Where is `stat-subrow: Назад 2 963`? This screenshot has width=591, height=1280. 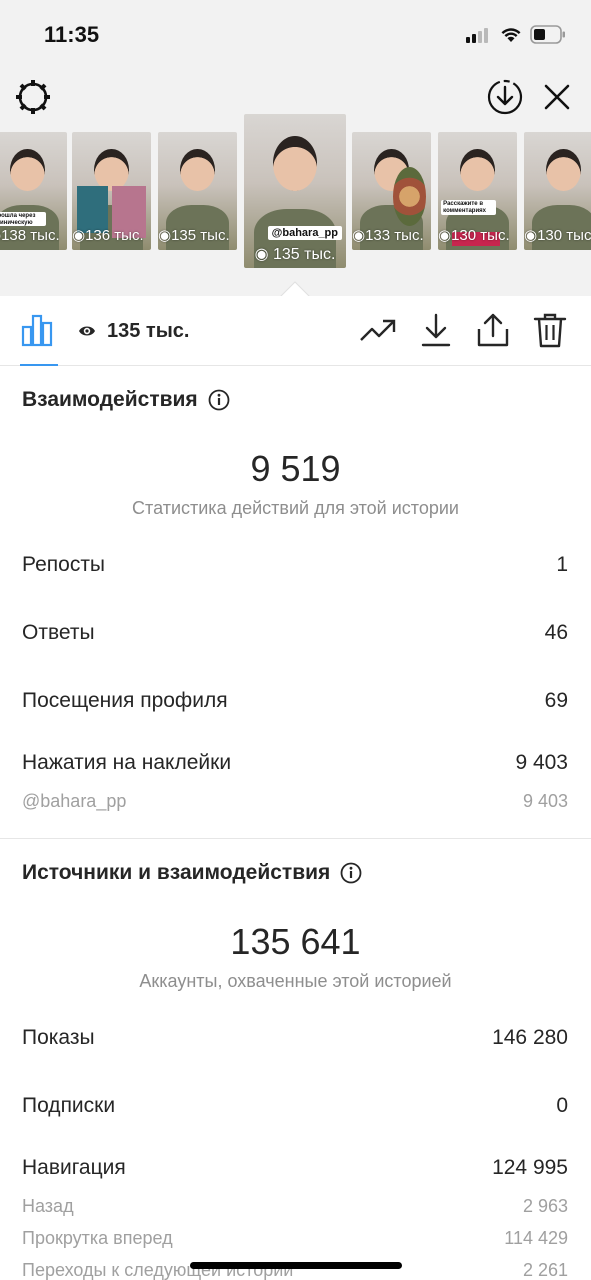
stat-subrow: Назад 2 963 is located at coordinates (295, 1206).